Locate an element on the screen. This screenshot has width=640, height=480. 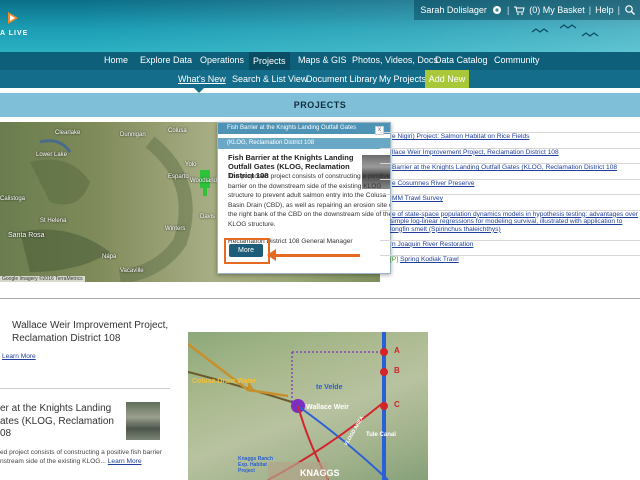
section-divider is located at coordinates (320, 298).